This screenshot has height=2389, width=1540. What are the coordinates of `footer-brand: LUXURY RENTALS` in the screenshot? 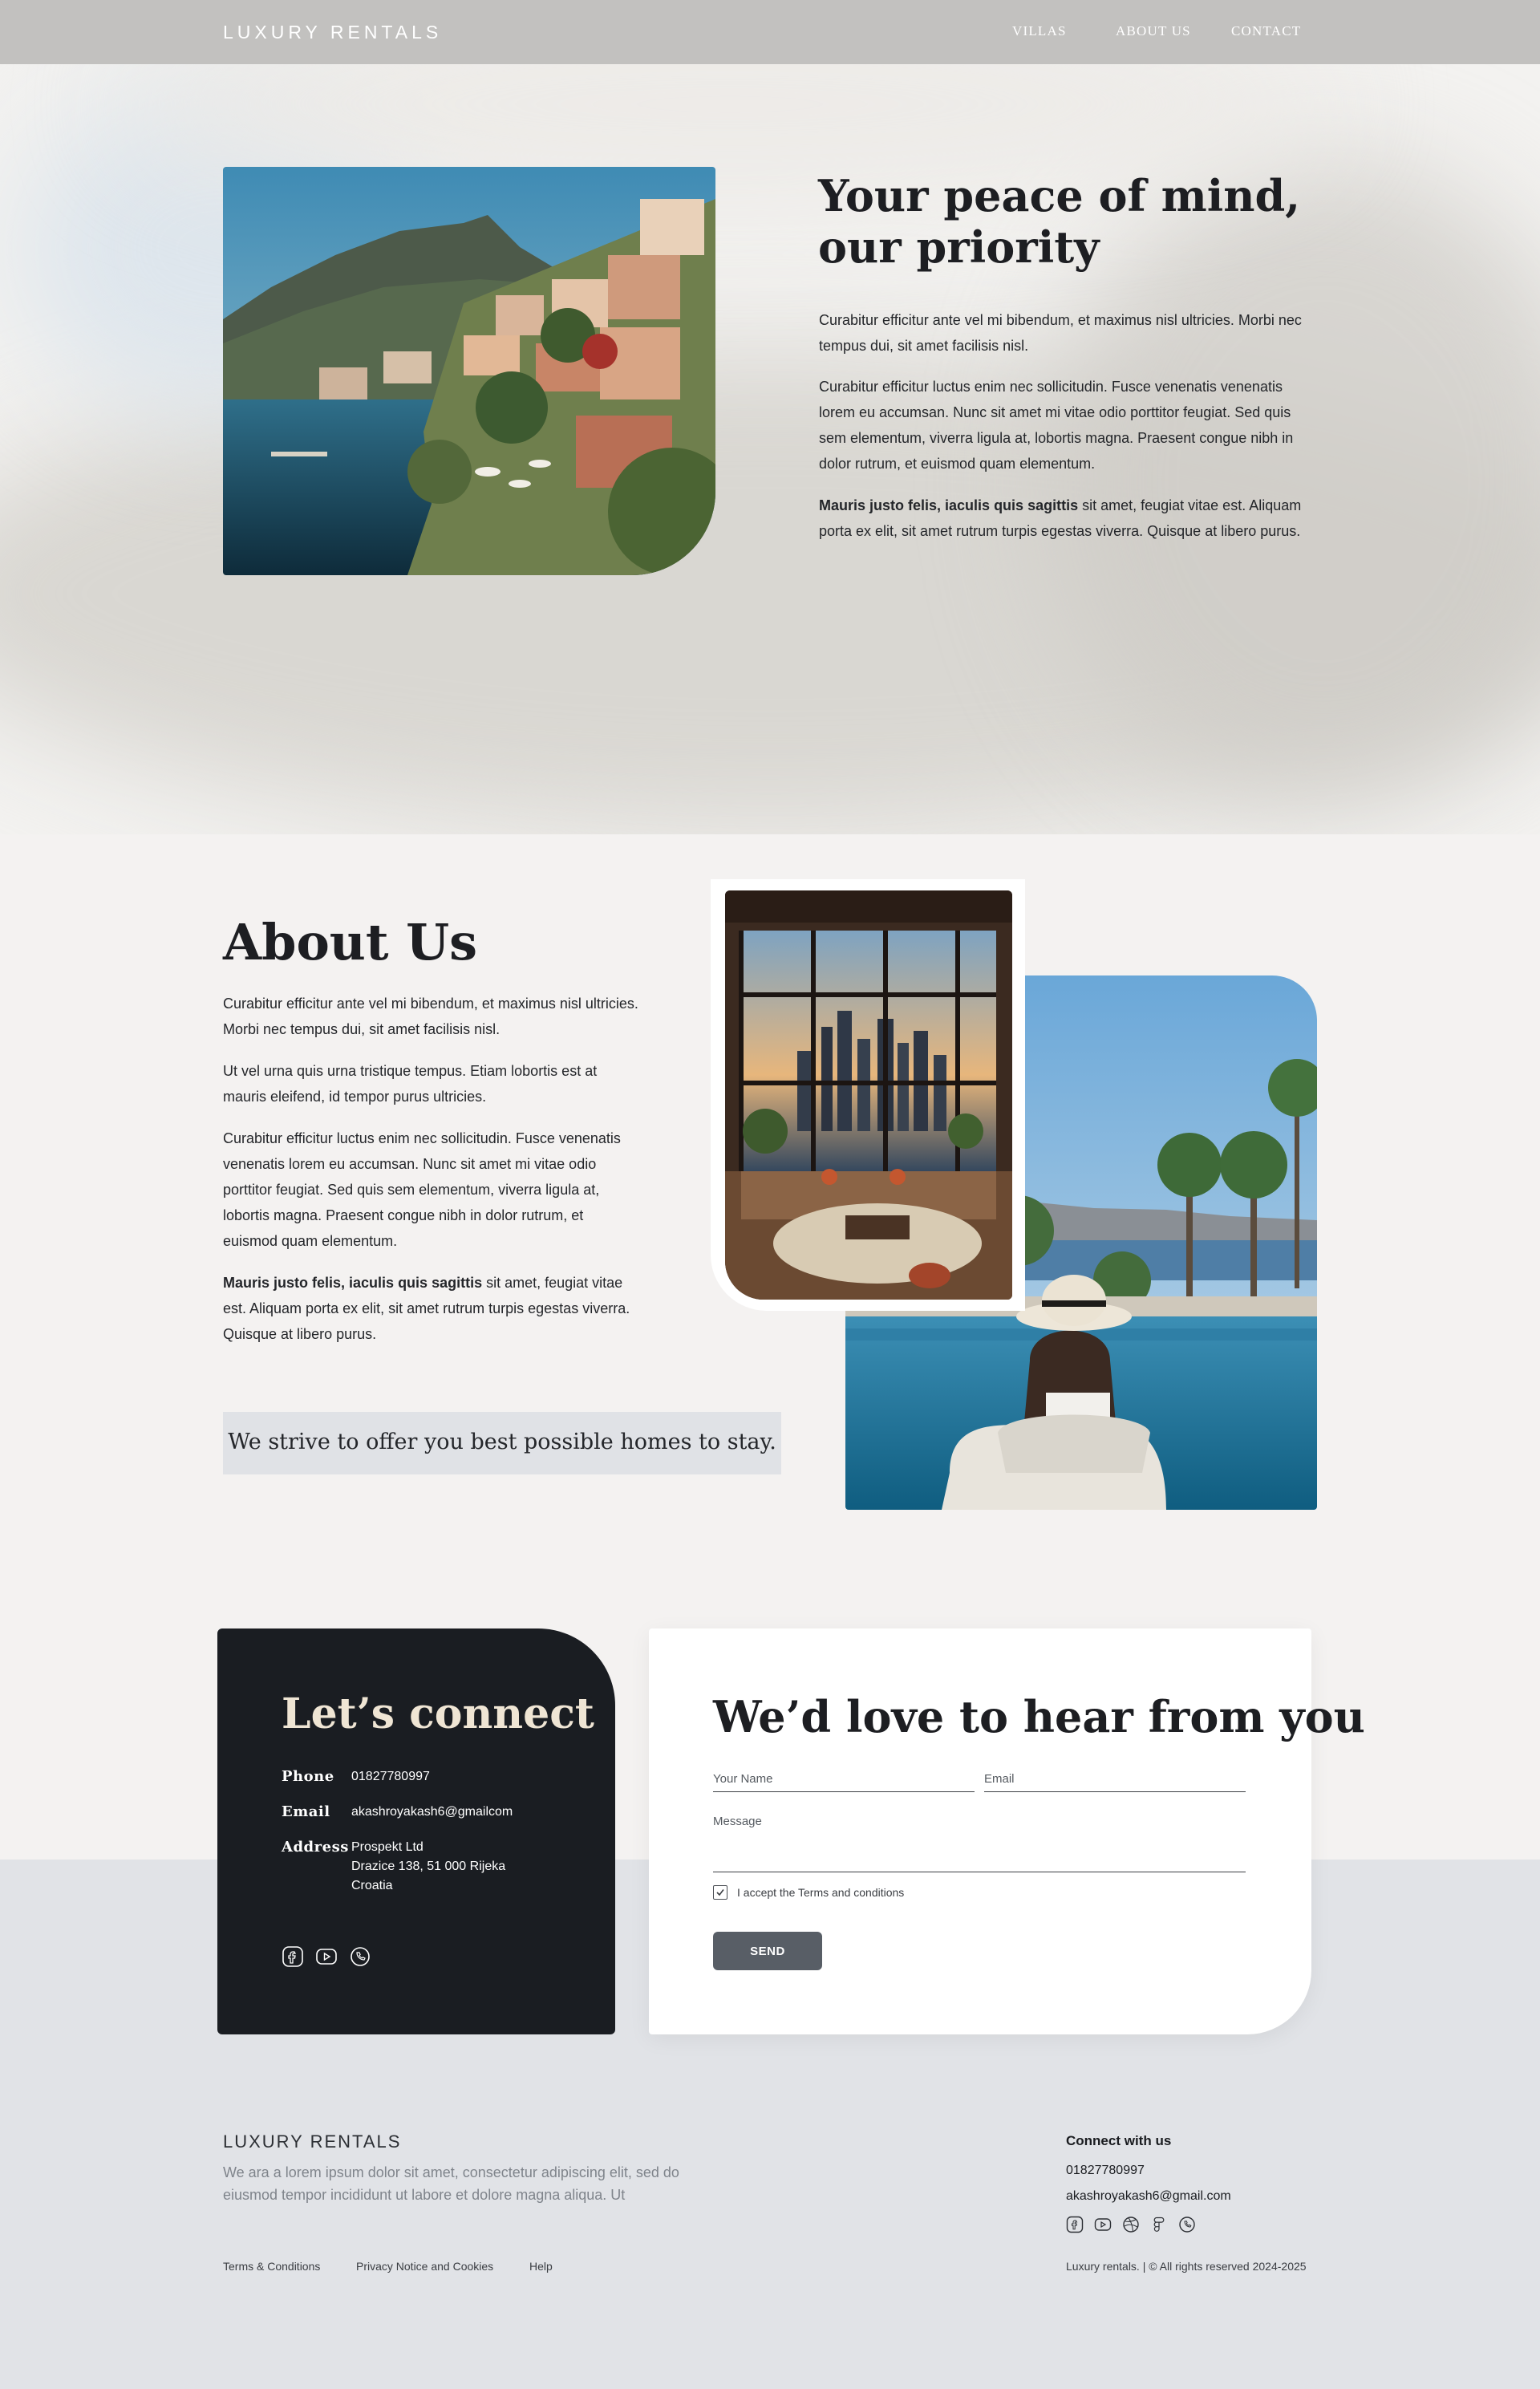 It's located at (312, 2141).